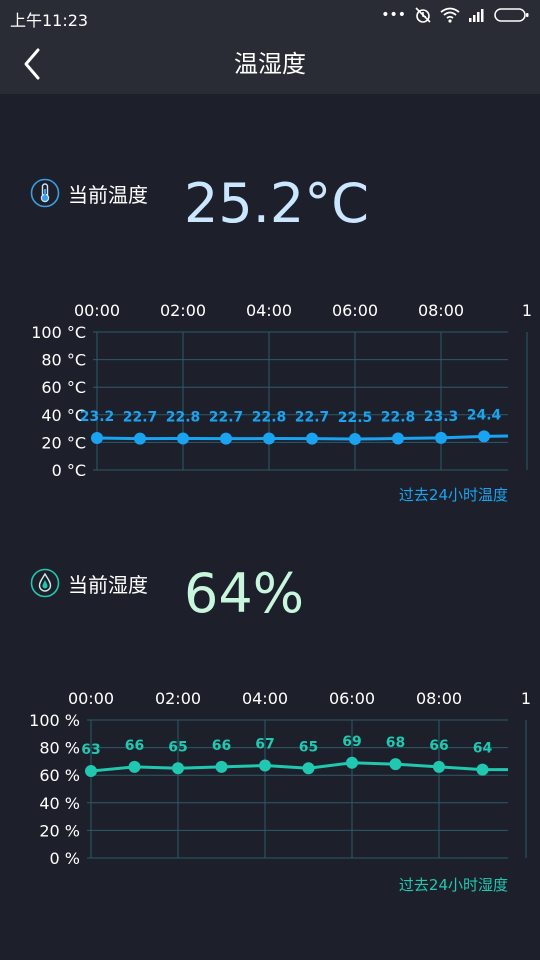 This screenshot has height=960, width=540. What do you see at coordinates (58, 332) in the screenshot?
I see `temperature-y-tick-label: 100 °C` at bounding box center [58, 332].